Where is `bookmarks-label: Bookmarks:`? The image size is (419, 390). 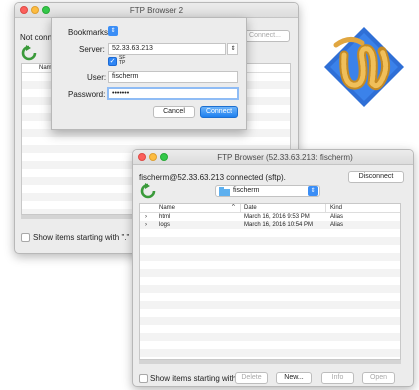
bookmarks-label: Bookmarks: is located at coordinates (89, 32).